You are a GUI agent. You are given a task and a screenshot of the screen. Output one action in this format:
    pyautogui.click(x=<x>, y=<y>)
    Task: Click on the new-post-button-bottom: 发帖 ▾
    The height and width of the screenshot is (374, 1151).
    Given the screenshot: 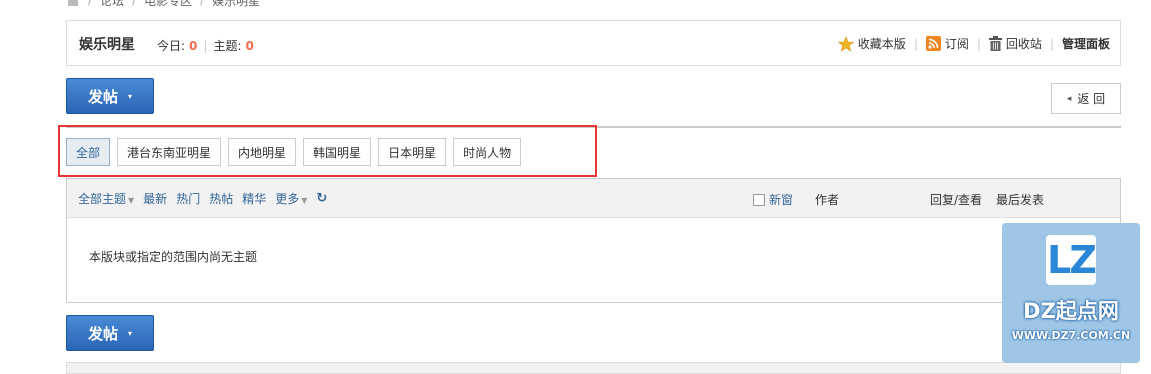 What is the action you would take?
    pyautogui.click(x=110, y=333)
    